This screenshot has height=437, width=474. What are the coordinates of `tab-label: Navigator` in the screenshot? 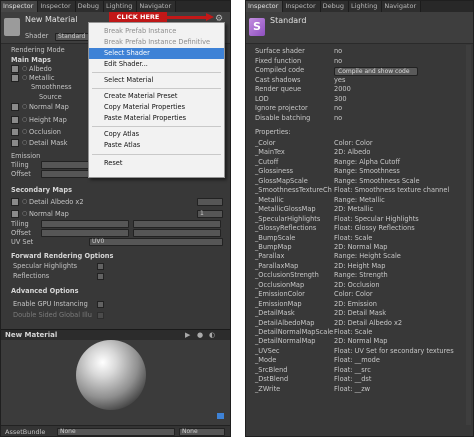 It's located at (155, 6).